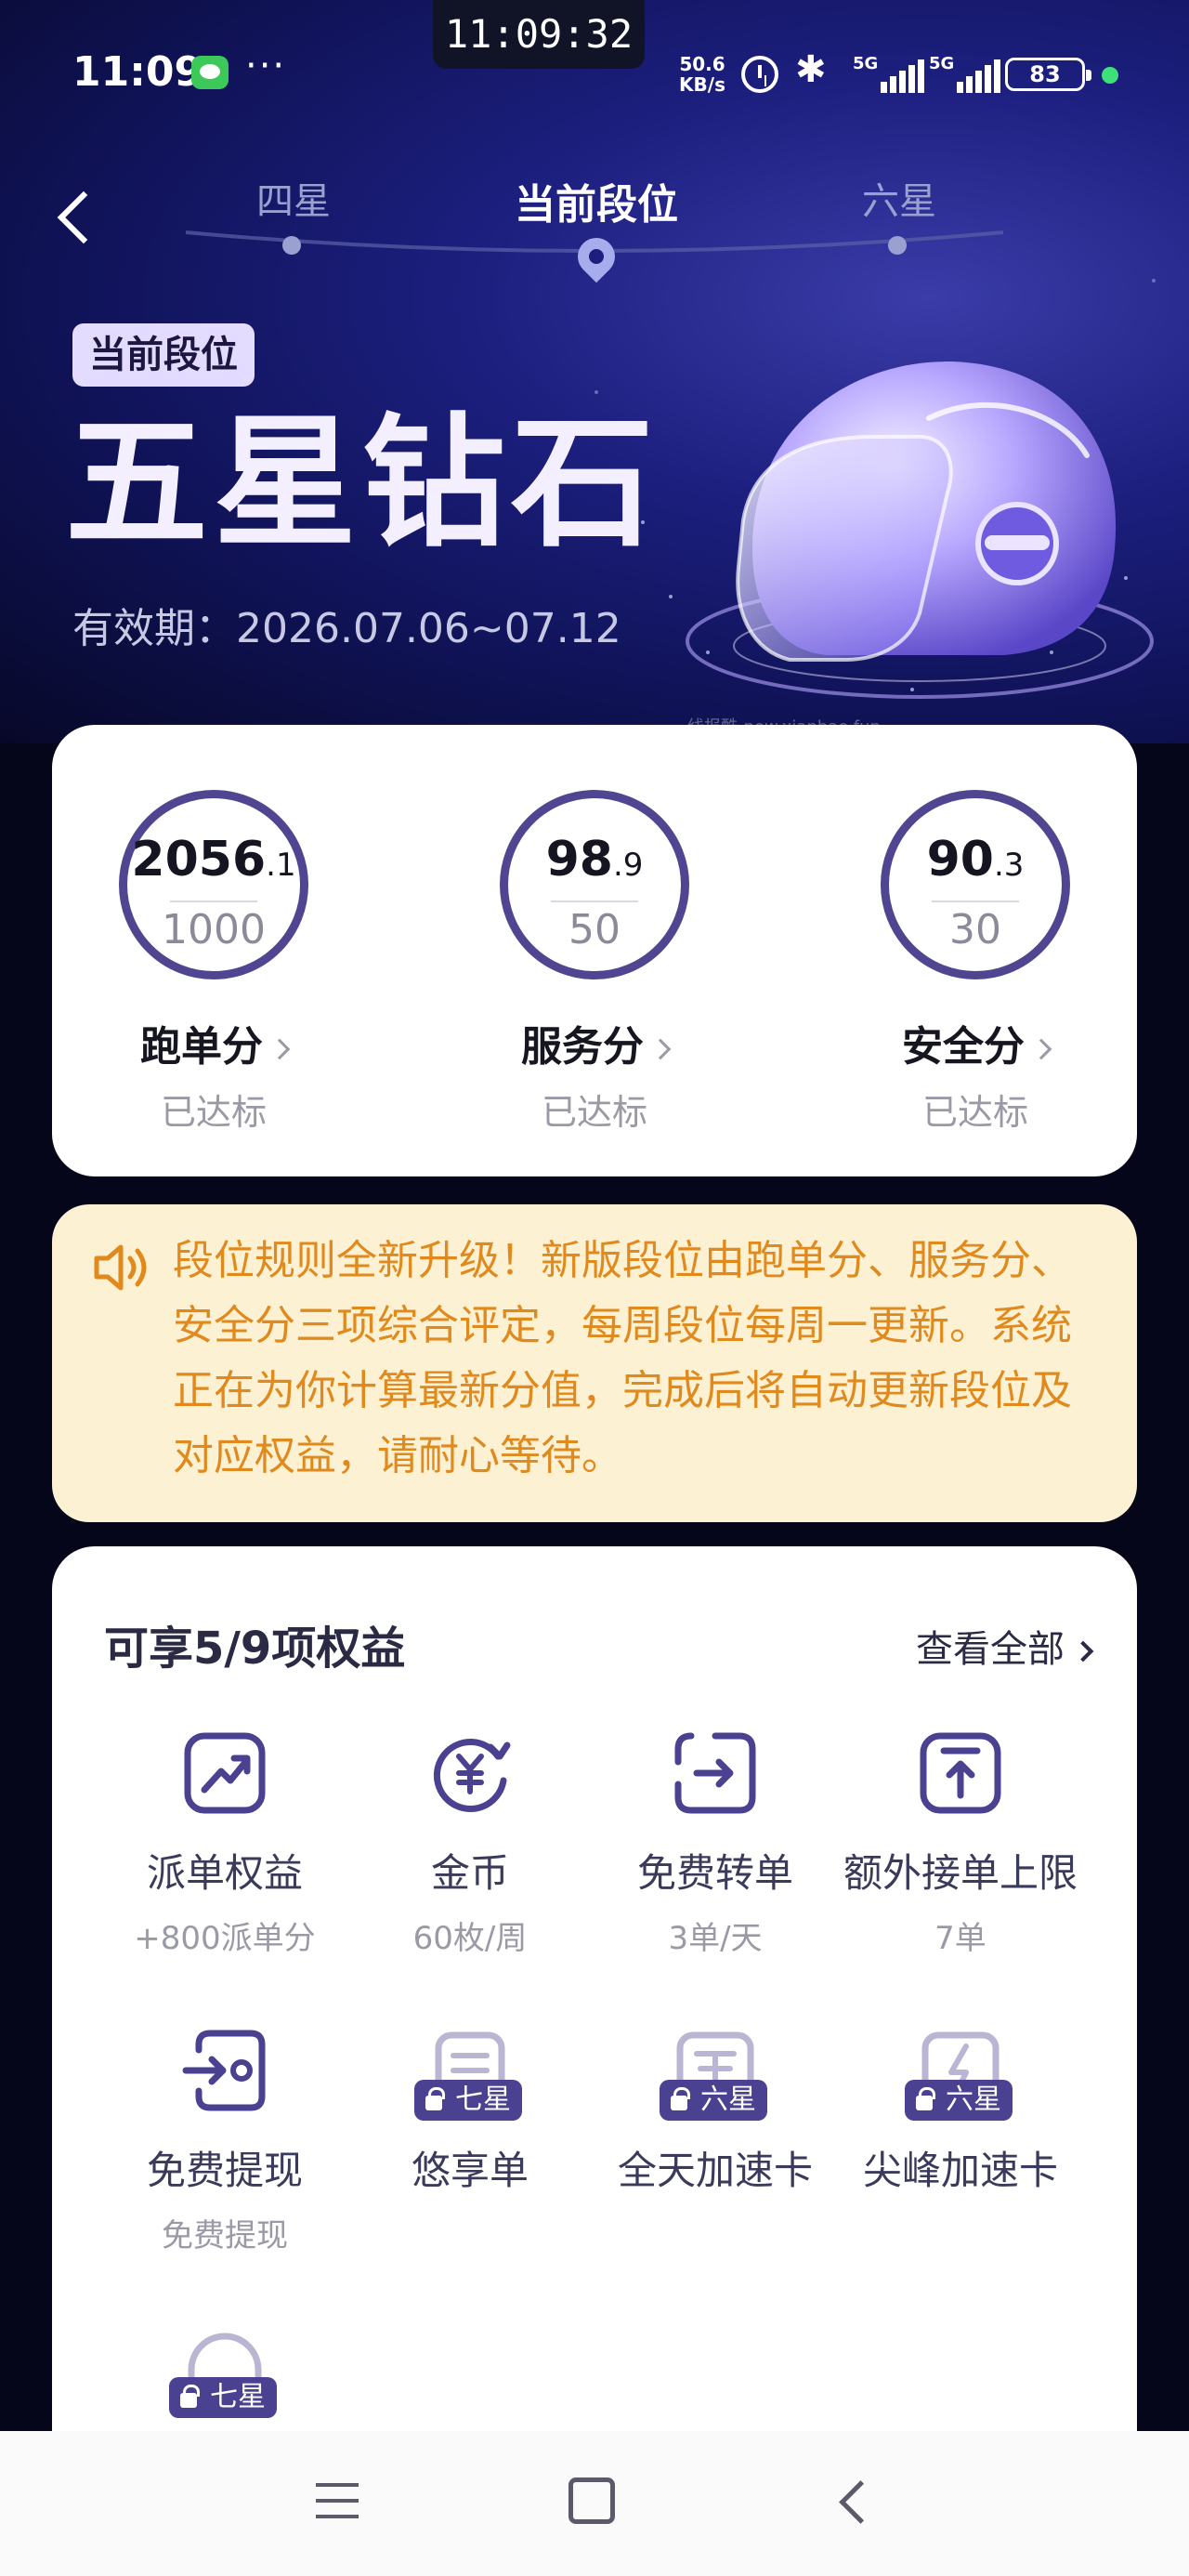 This screenshot has width=1189, height=2576. Describe the element at coordinates (470, 2170) in the screenshot. I see `benefit-name: 悠享单` at that location.